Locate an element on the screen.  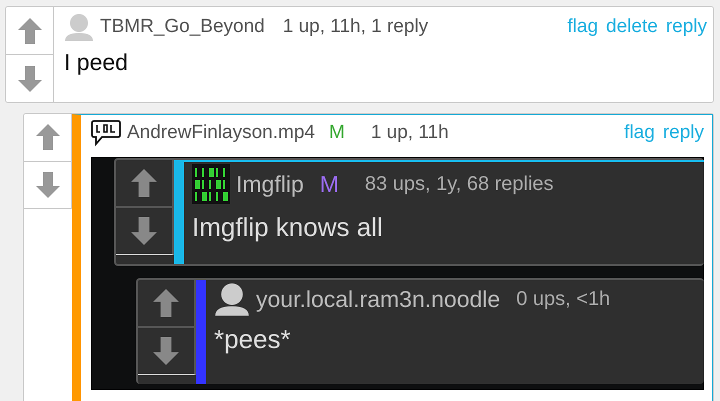
username: AndrewFinlayson.mp4 is located at coordinates (221, 133).